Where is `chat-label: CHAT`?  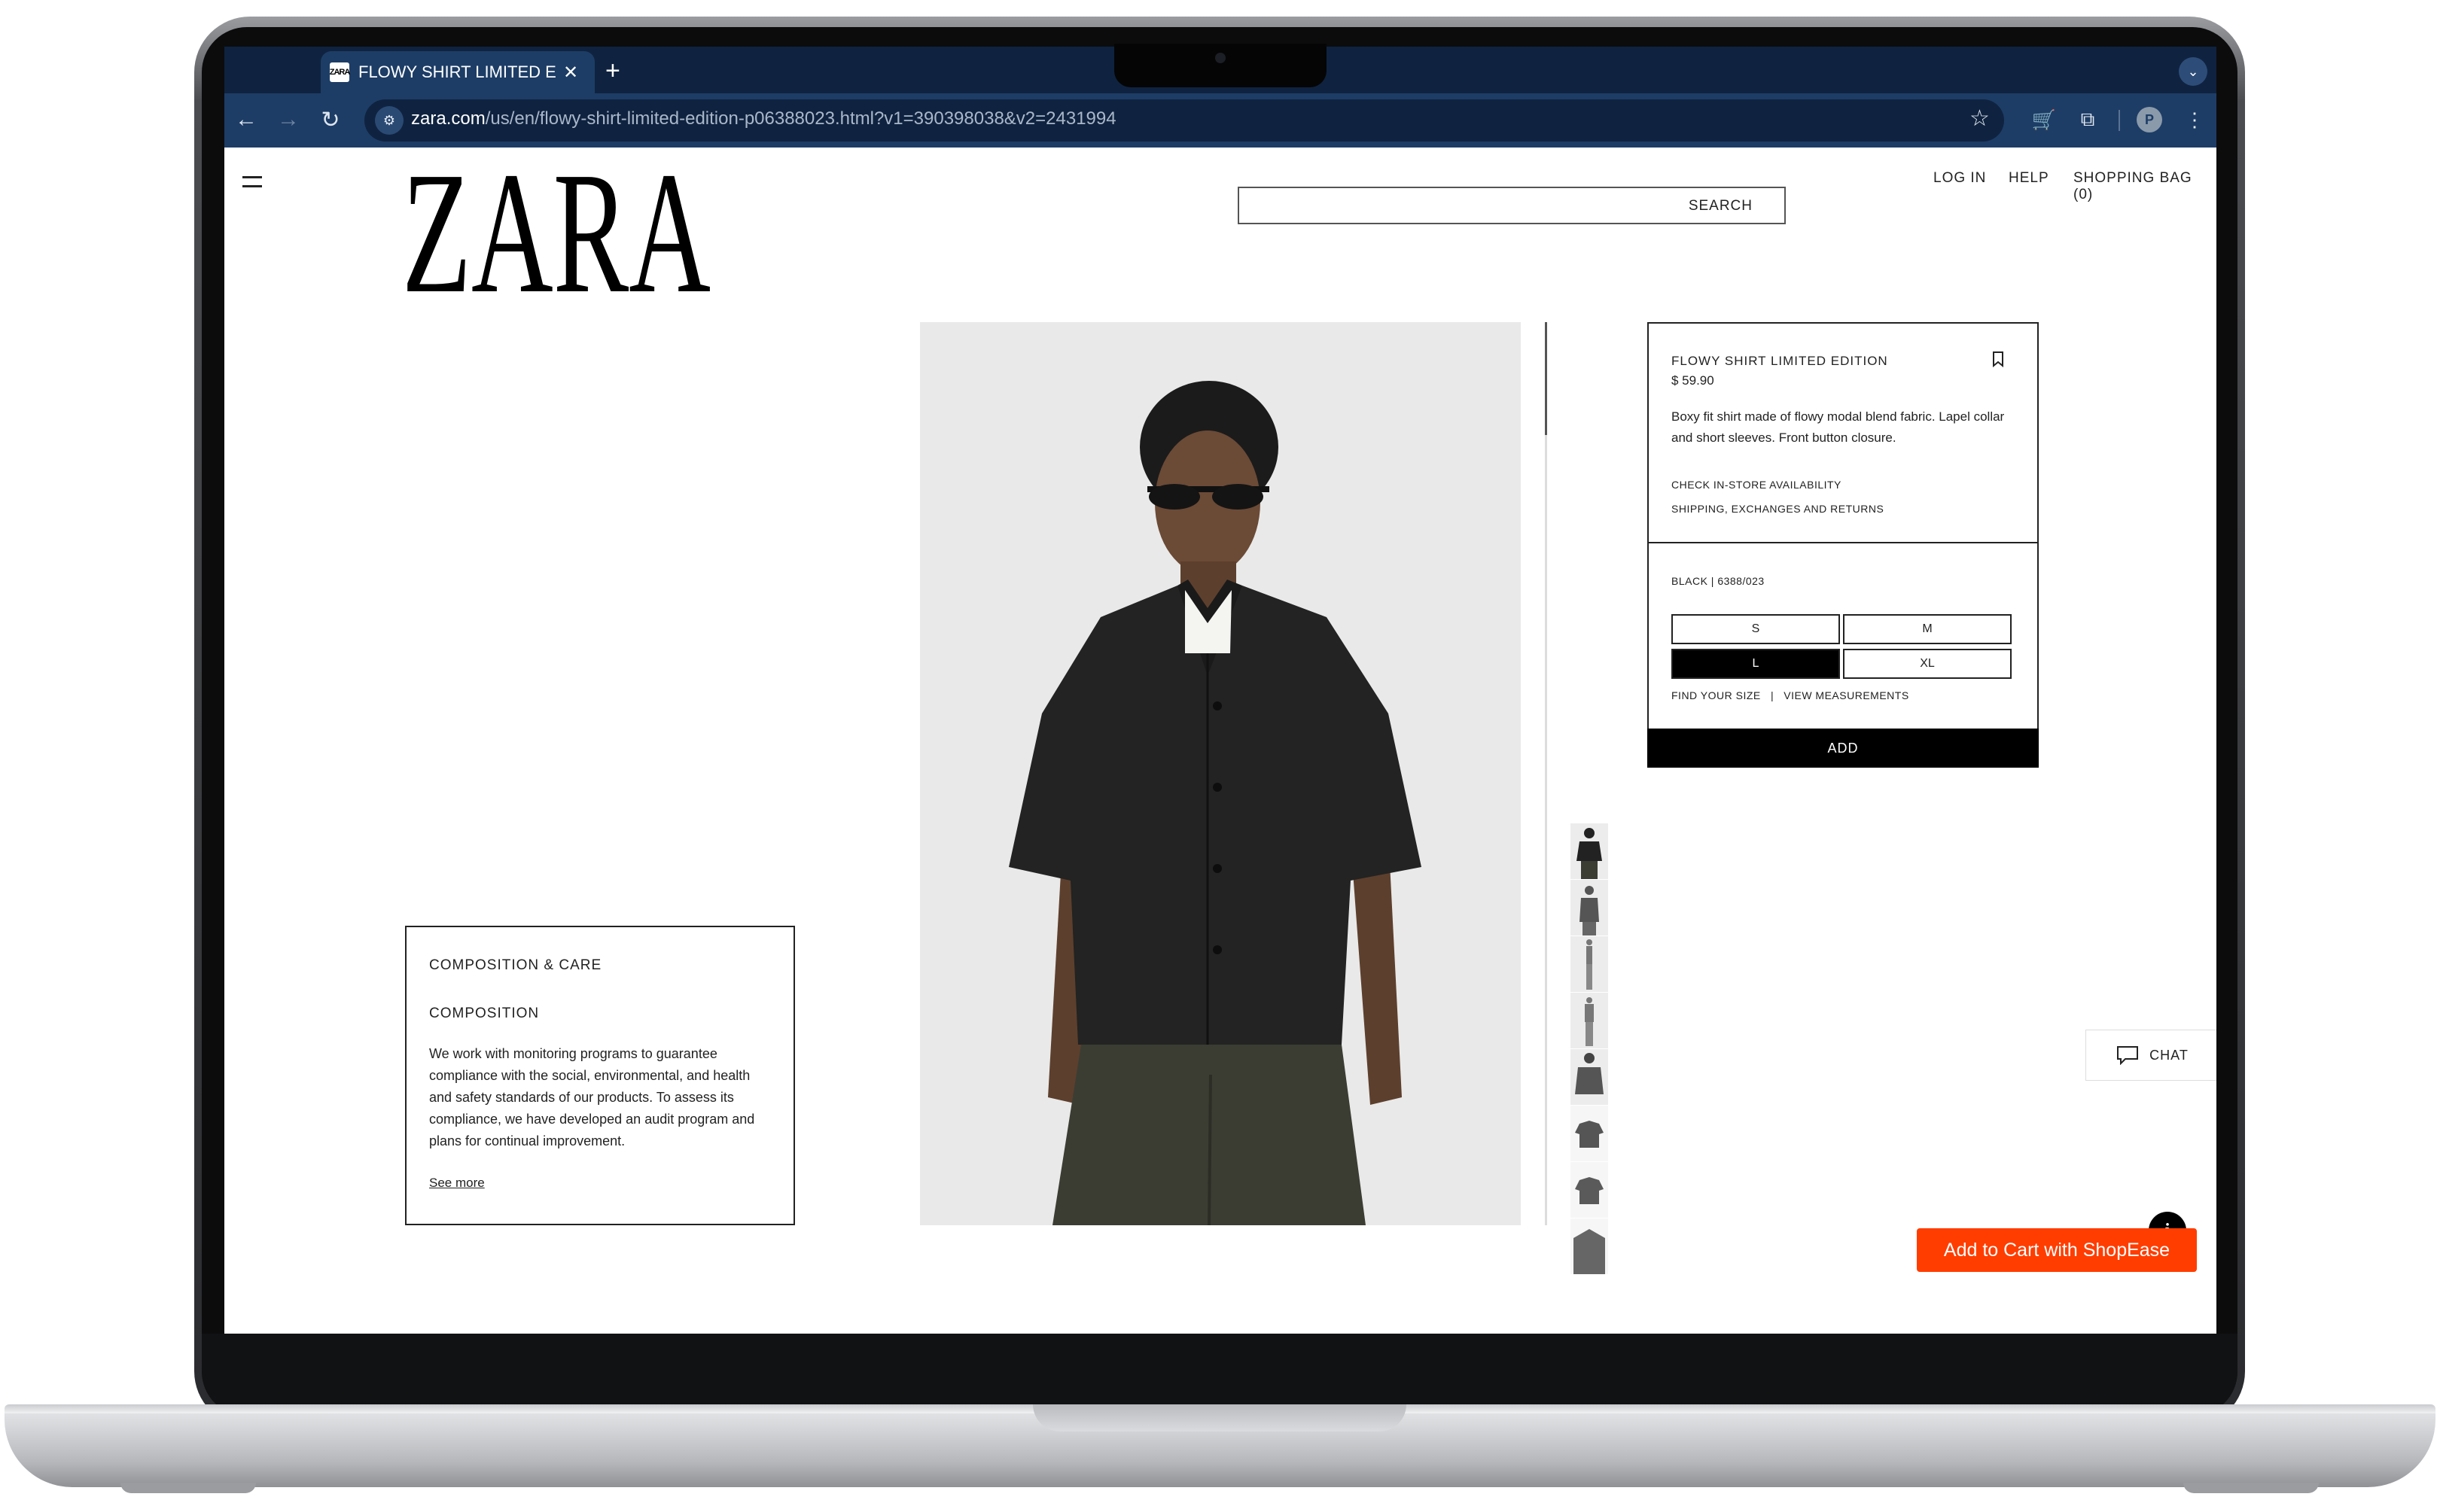 chat-label: CHAT is located at coordinates (2169, 1055).